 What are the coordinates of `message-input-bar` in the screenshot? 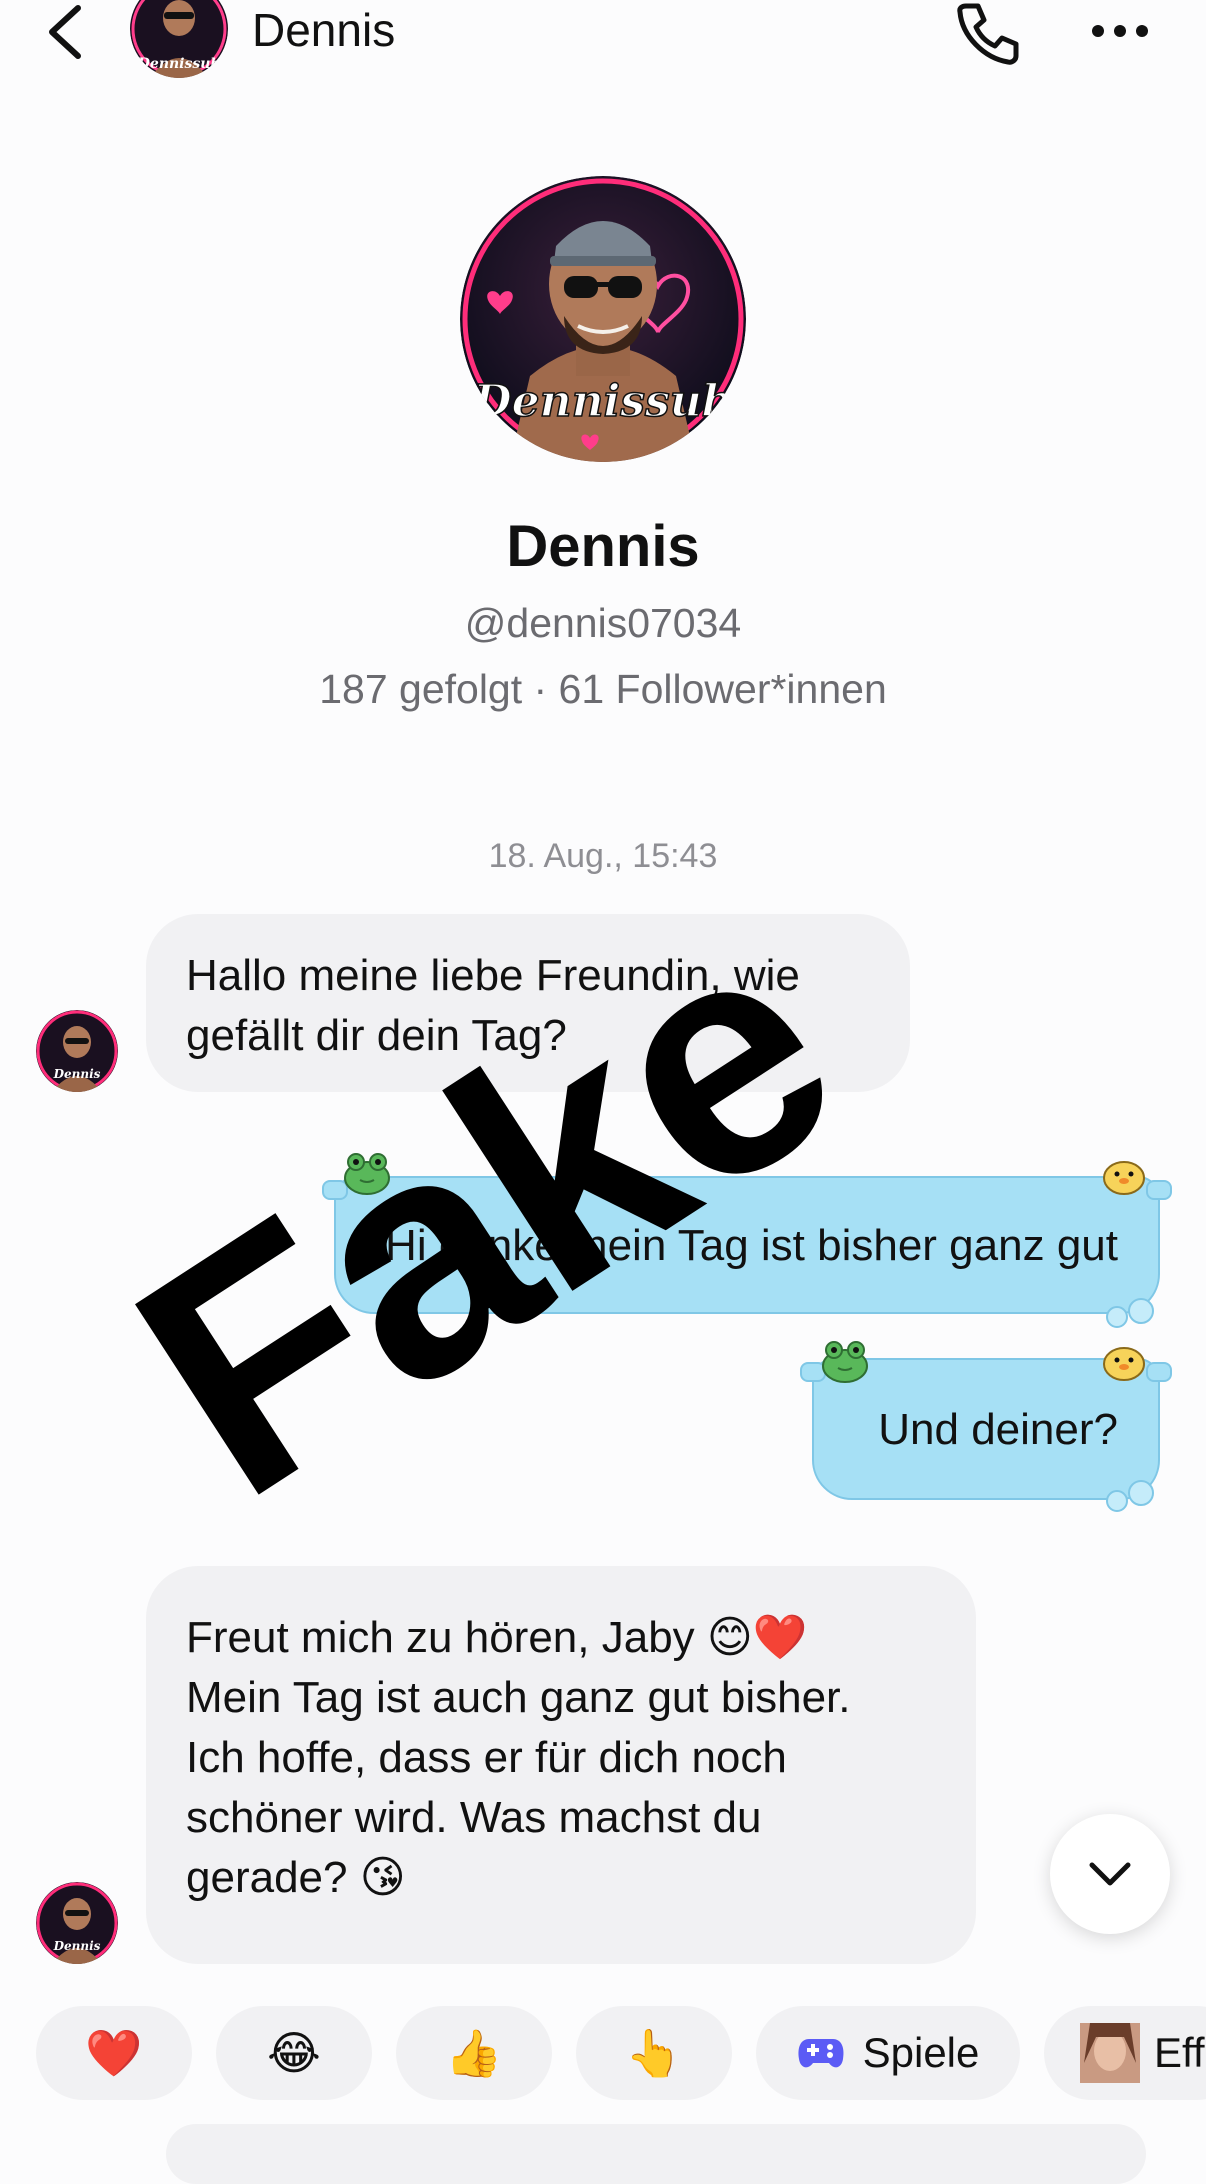 It's located at (656, 2154).